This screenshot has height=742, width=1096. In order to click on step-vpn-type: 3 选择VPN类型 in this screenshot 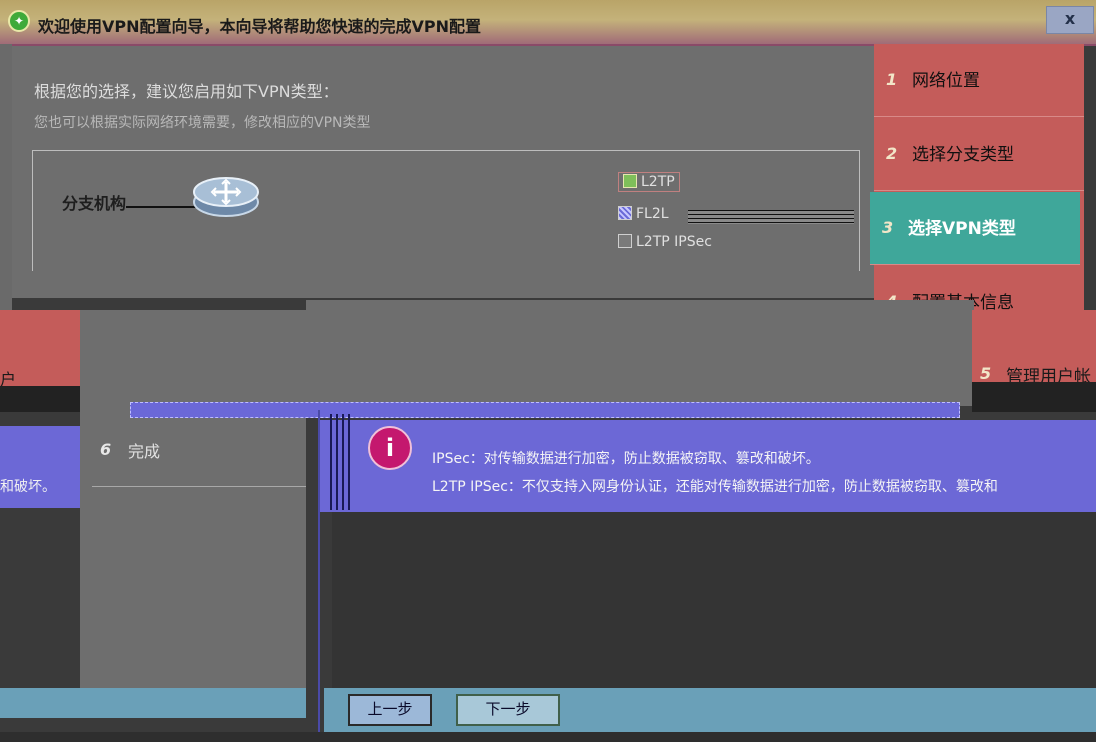, I will do `click(975, 228)`.